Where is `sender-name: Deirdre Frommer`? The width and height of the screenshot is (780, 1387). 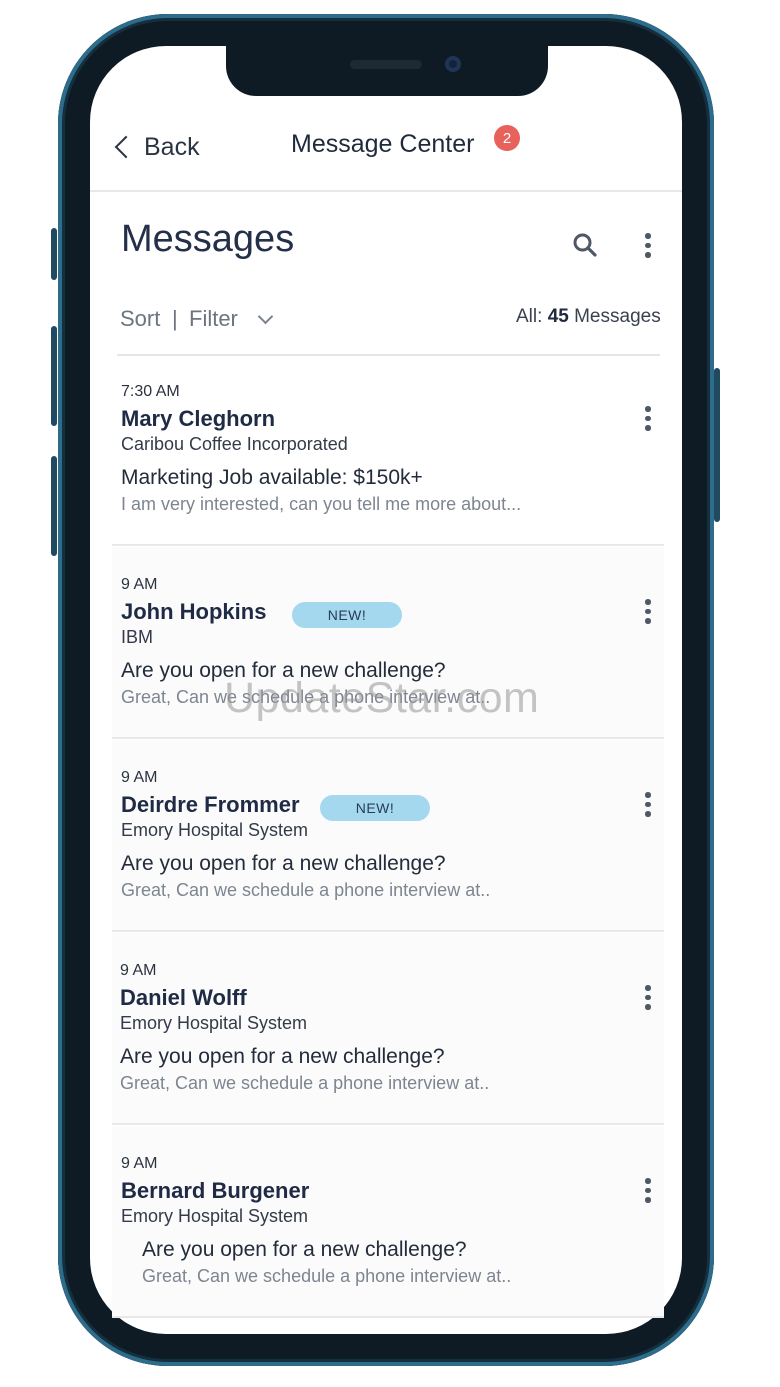 sender-name: Deirdre Frommer is located at coordinates (210, 804).